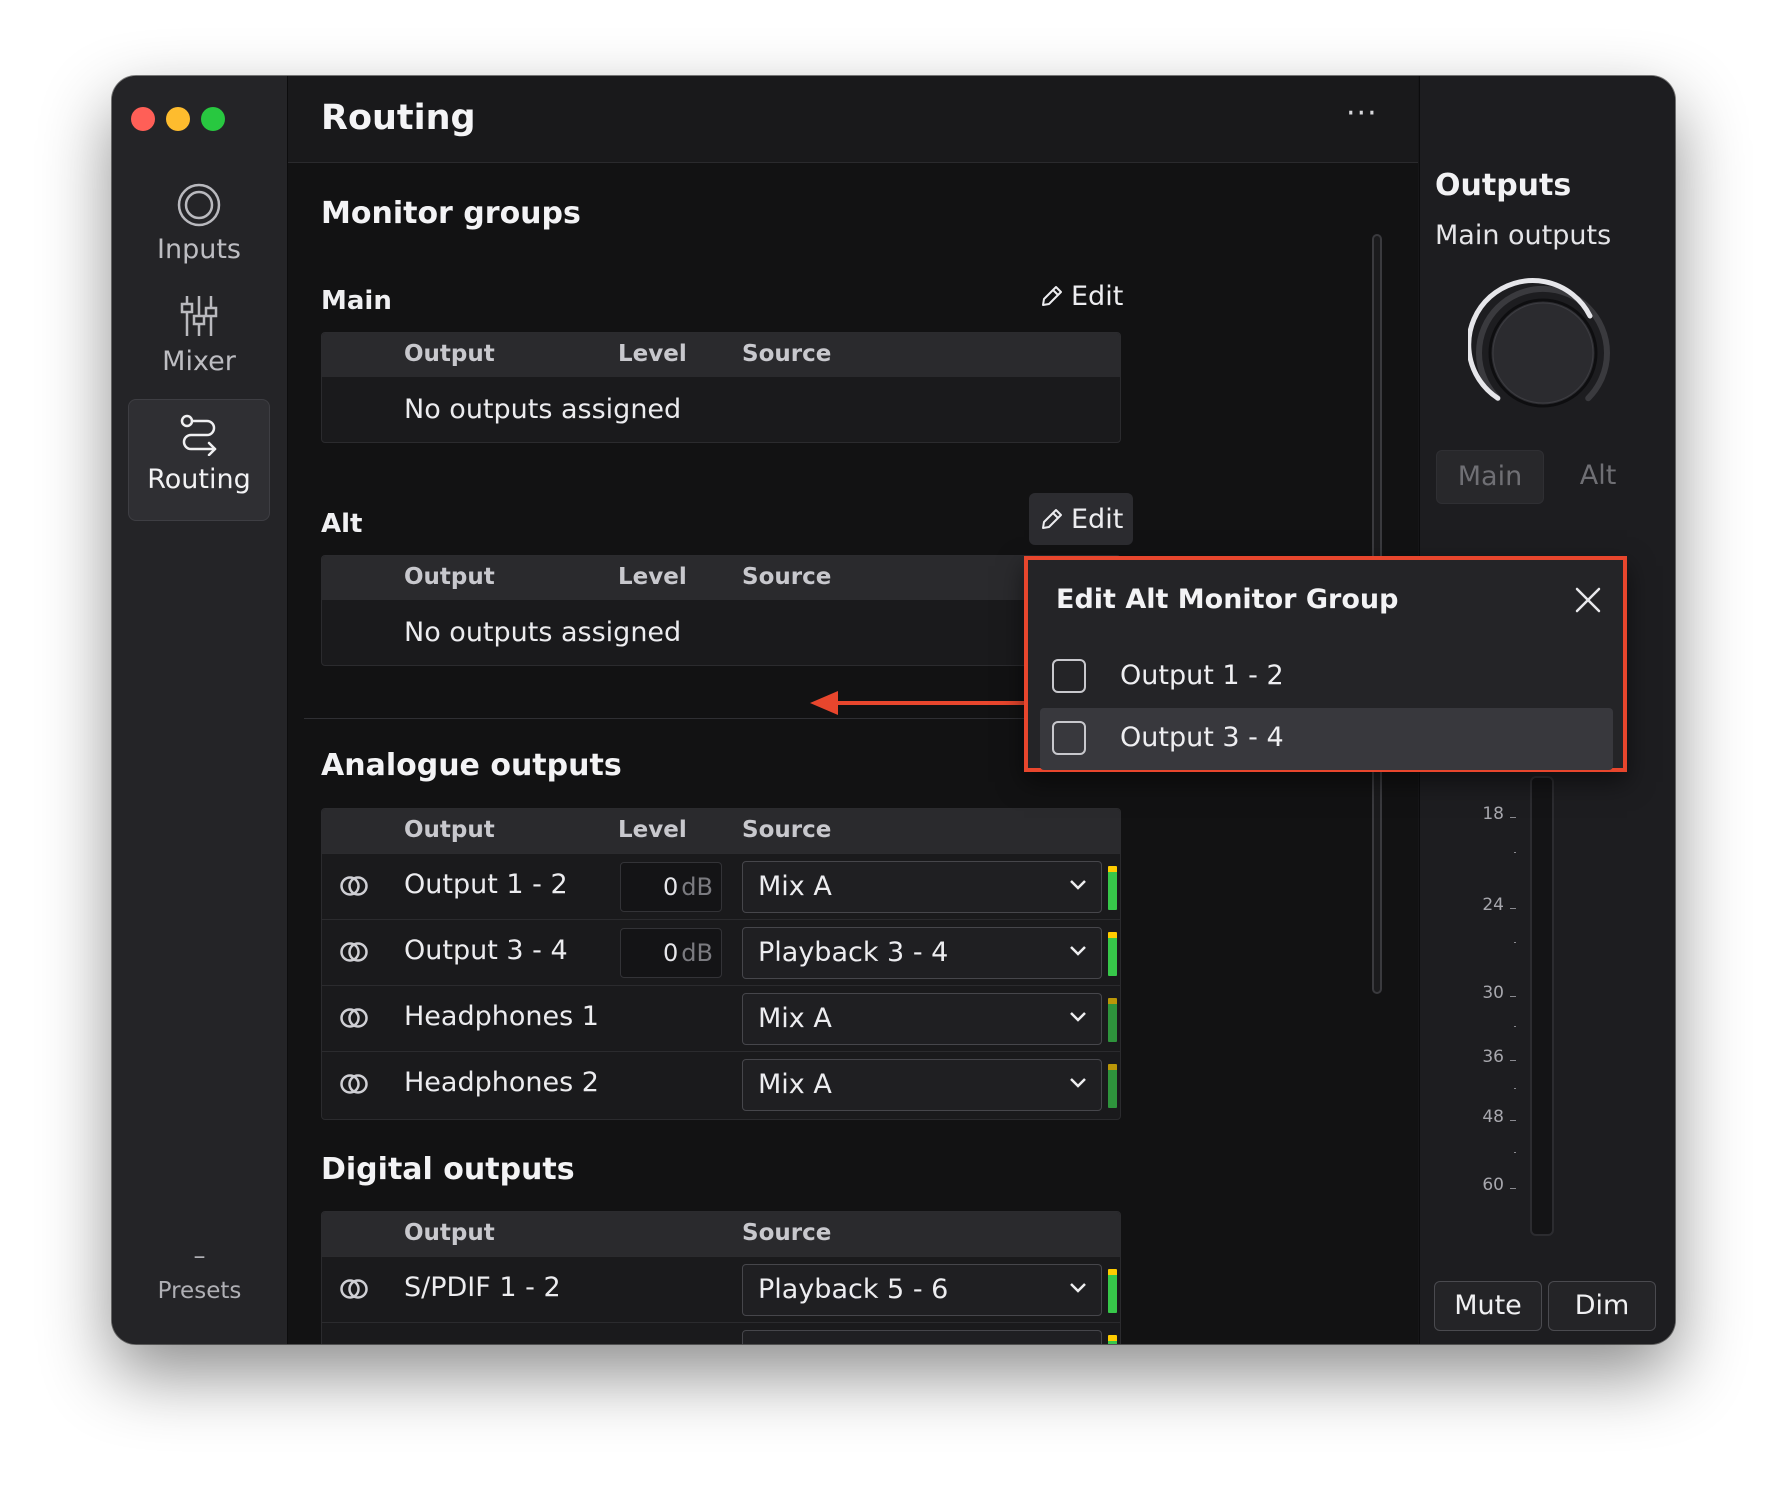 Image resolution: width=1782 pixels, height=1488 pixels. I want to click on table-row: Output 3 - 4 0 dB Playback 3 - 4, so click(721, 952).